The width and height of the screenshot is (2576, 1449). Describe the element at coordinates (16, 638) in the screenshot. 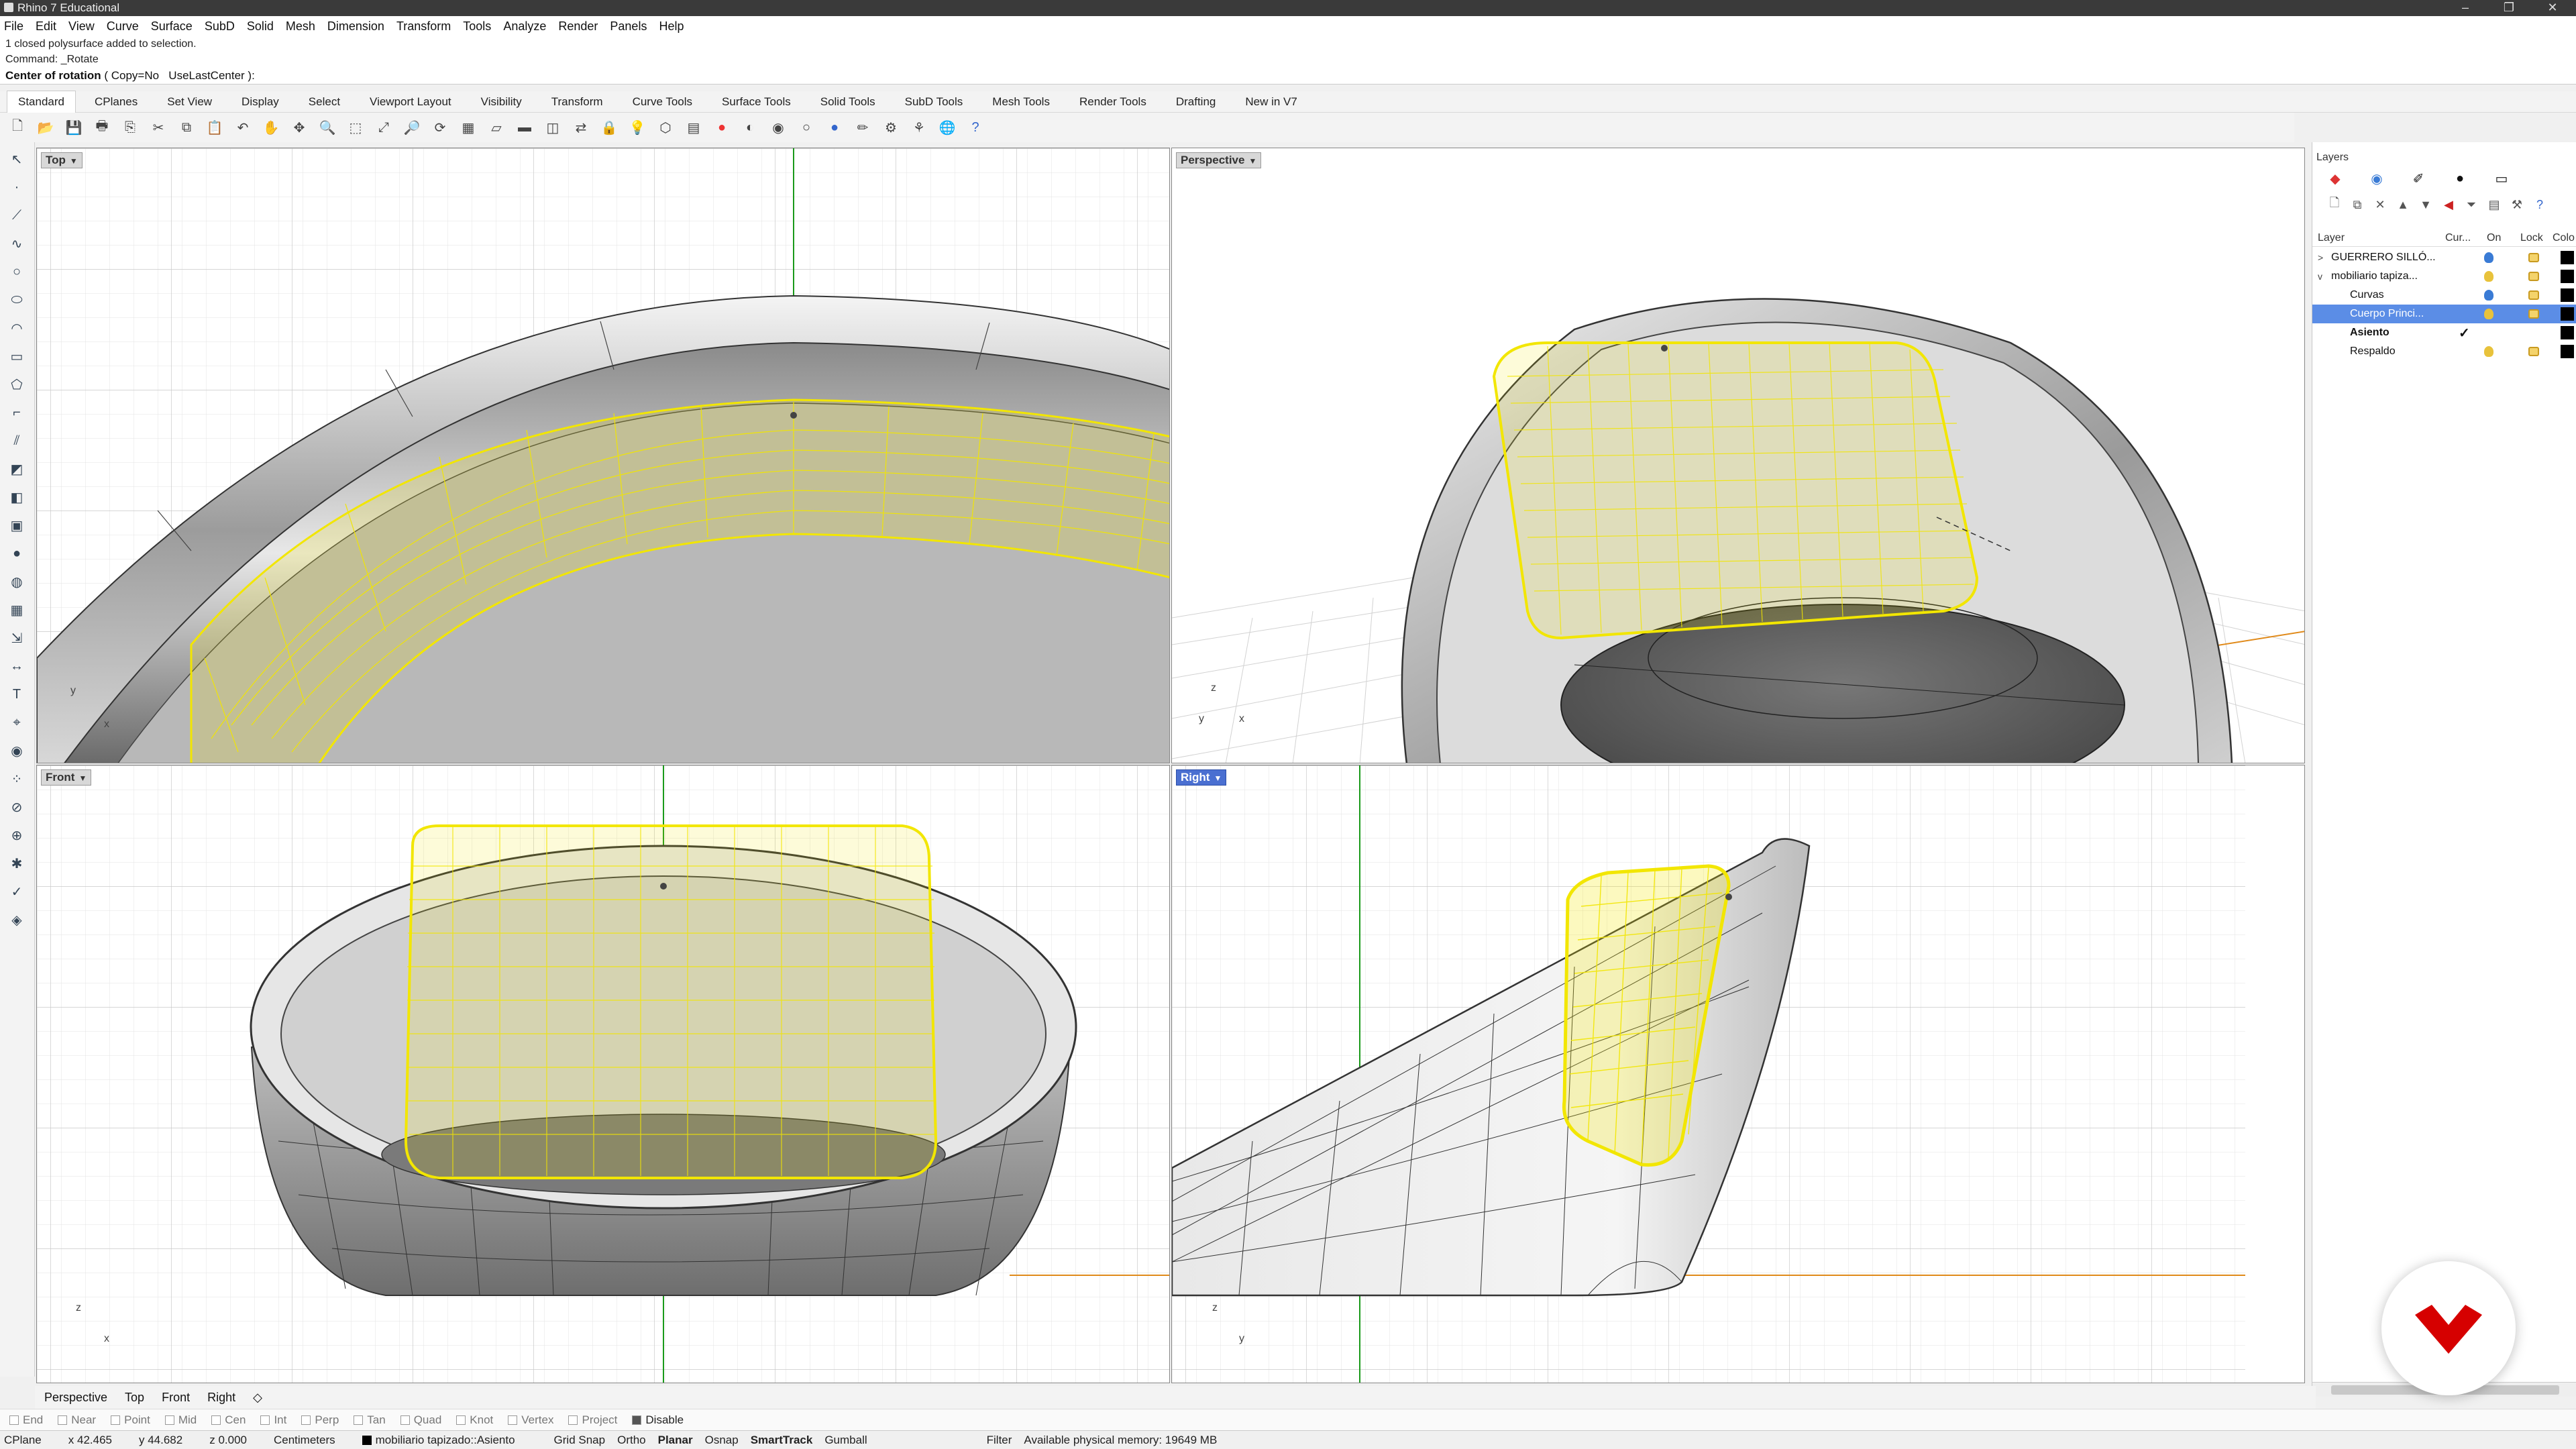

I see `transform-icon: ⇲` at that location.